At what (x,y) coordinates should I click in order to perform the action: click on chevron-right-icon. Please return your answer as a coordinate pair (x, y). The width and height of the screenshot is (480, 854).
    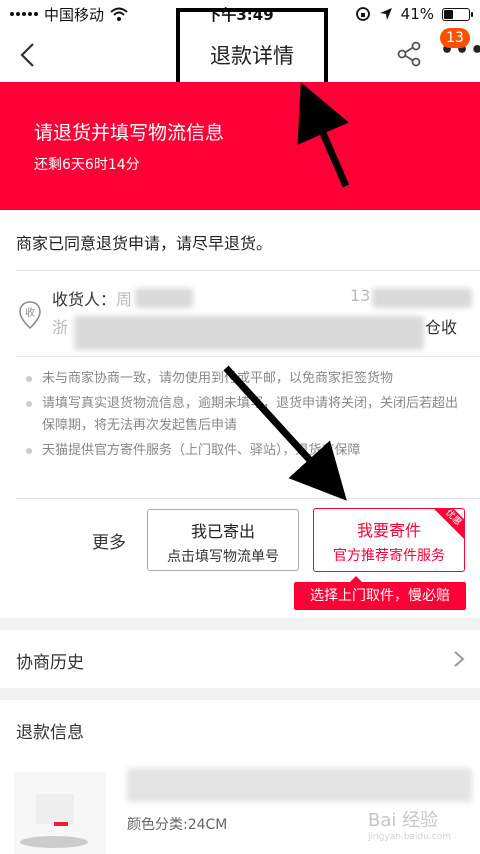
    Looking at the image, I should click on (459, 659).